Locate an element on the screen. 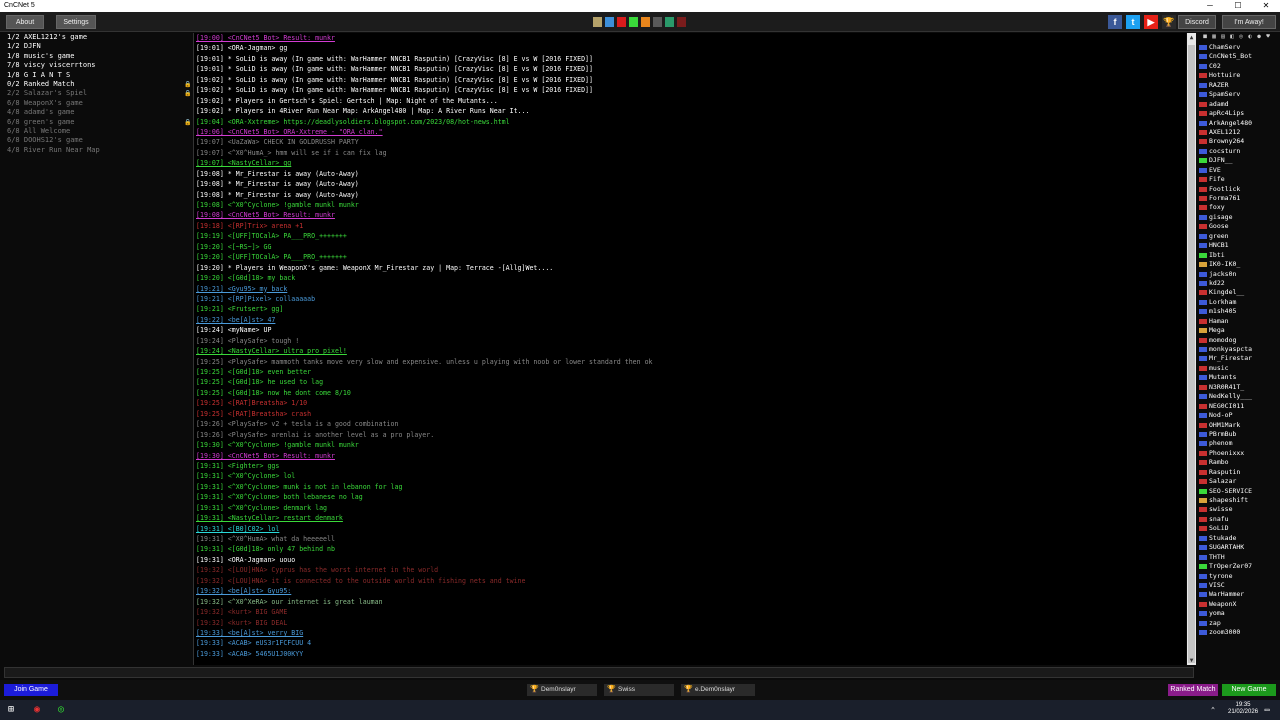 This screenshot has height=720, width=1280. user-list-item: Mutants is located at coordinates (1238, 377).